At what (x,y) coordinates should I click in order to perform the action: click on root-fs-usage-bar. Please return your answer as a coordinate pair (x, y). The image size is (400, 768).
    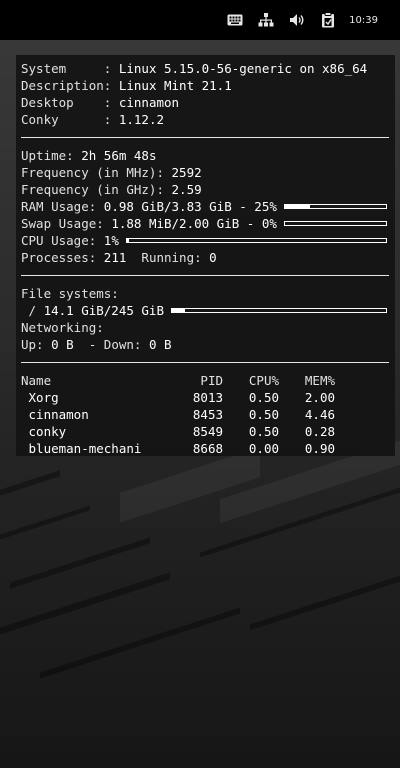
    Looking at the image, I should click on (279, 310).